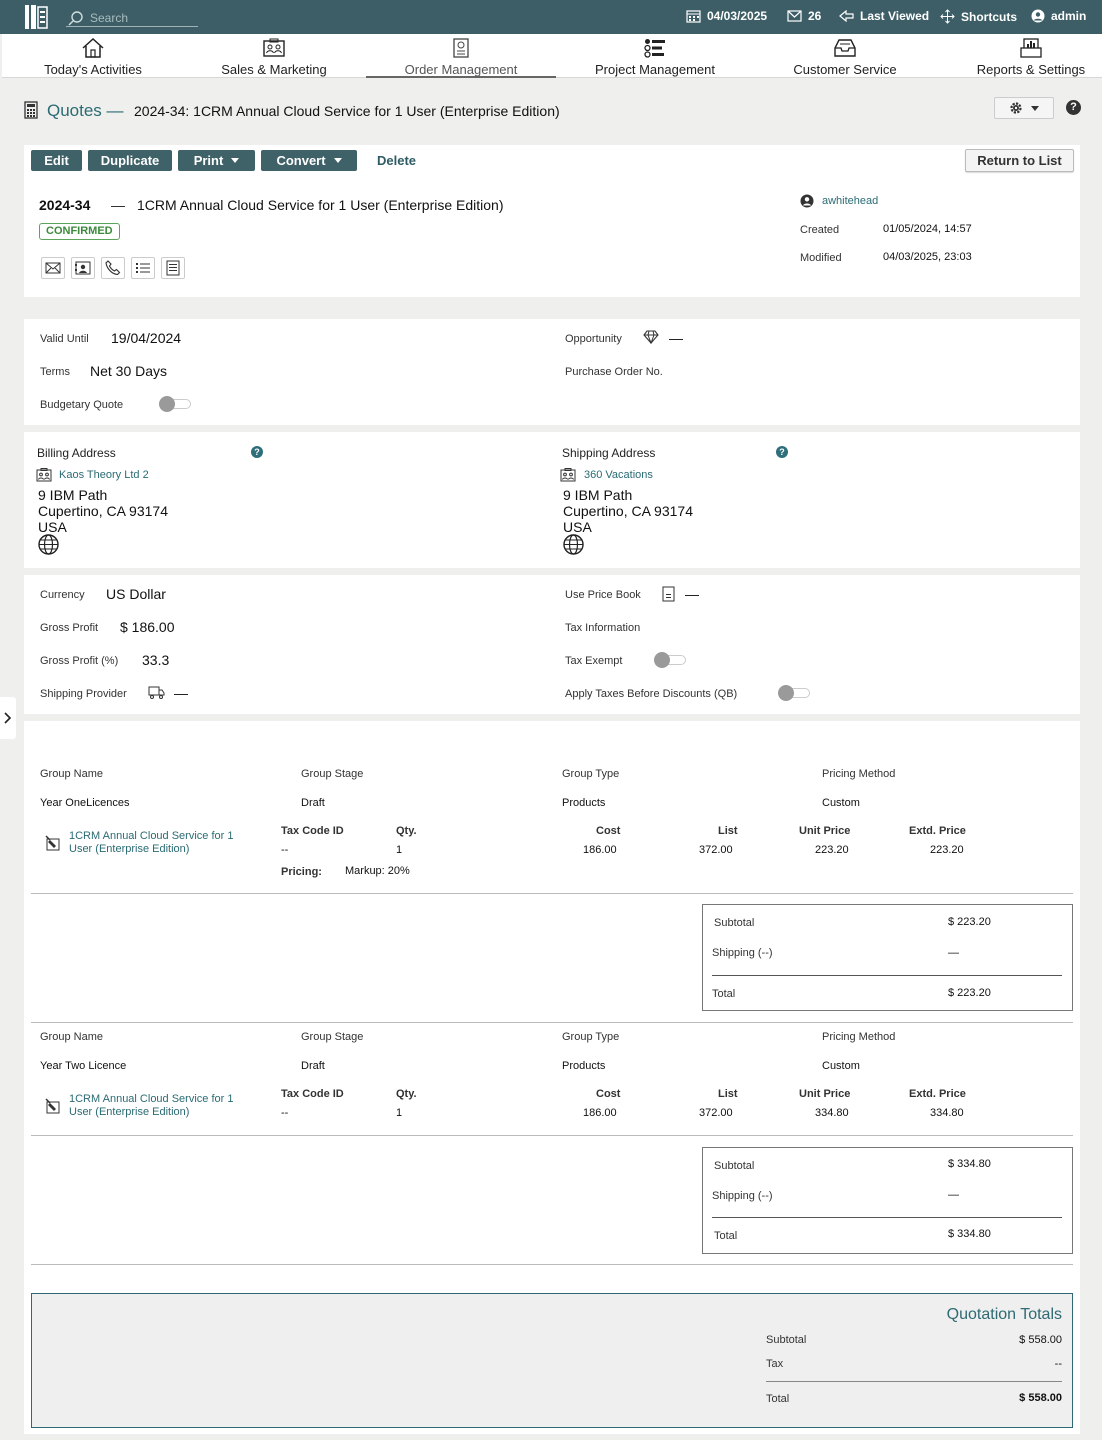  I want to click on assigned-user-link: awhitehead, so click(850, 201).